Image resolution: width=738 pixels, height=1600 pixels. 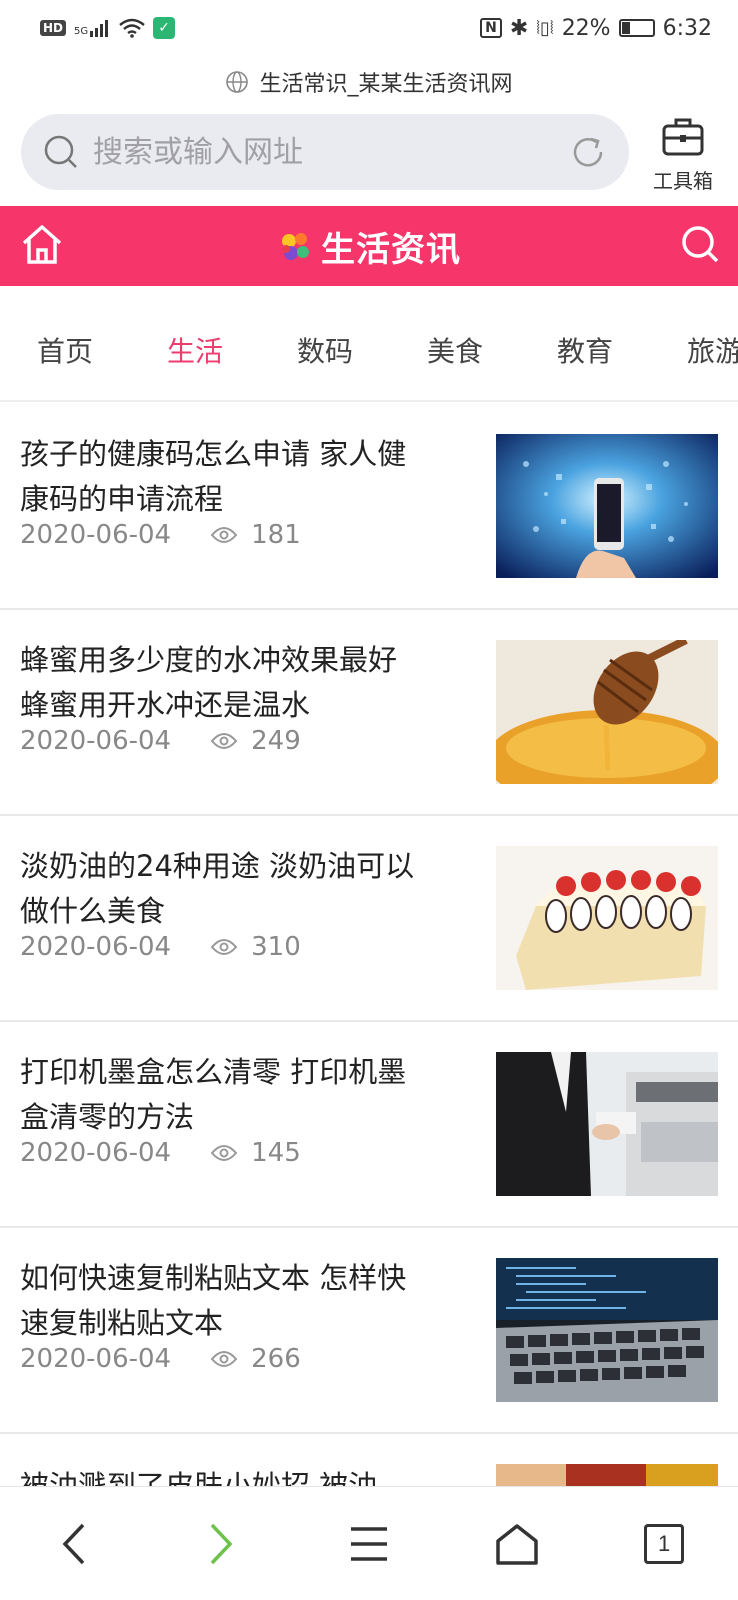 I want to click on chevron-left-icon, so click(x=73, y=1543).